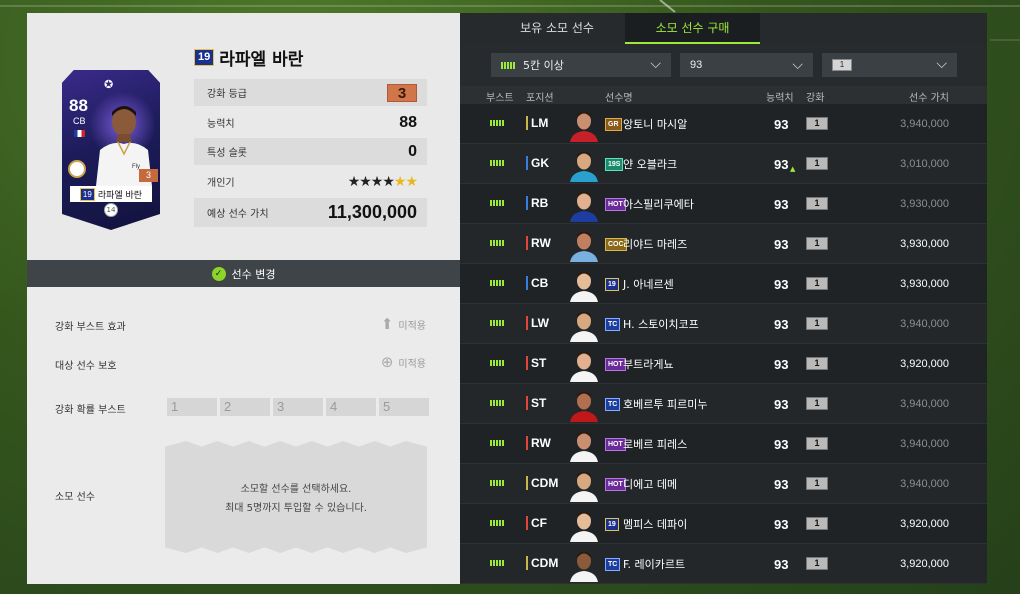  I want to click on col-position: 포지션, so click(540, 96).